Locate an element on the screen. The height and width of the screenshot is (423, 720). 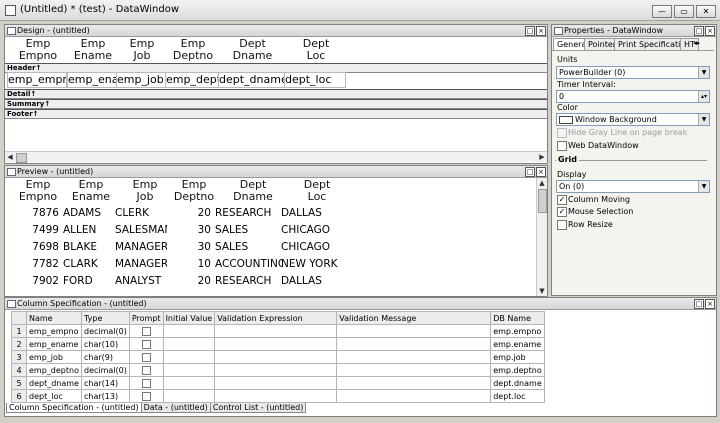
spinner-icon: ▴▾ is located at coordinates (703, 96).